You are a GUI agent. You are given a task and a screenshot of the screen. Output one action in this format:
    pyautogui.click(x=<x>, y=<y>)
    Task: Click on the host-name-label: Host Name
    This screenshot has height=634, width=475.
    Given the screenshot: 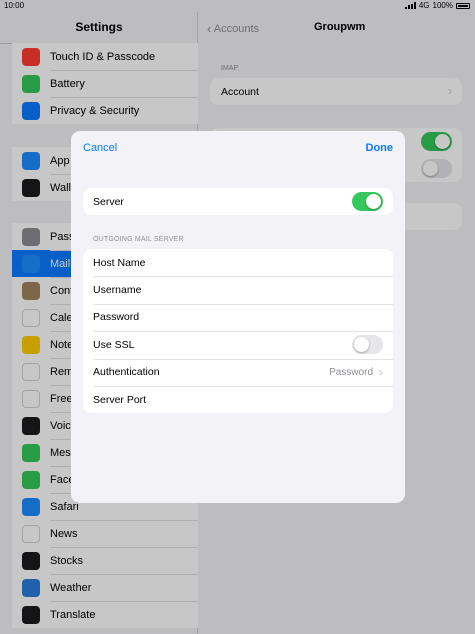 What is the action you would take?
    pyautogui.click(x=119, y=262)
    